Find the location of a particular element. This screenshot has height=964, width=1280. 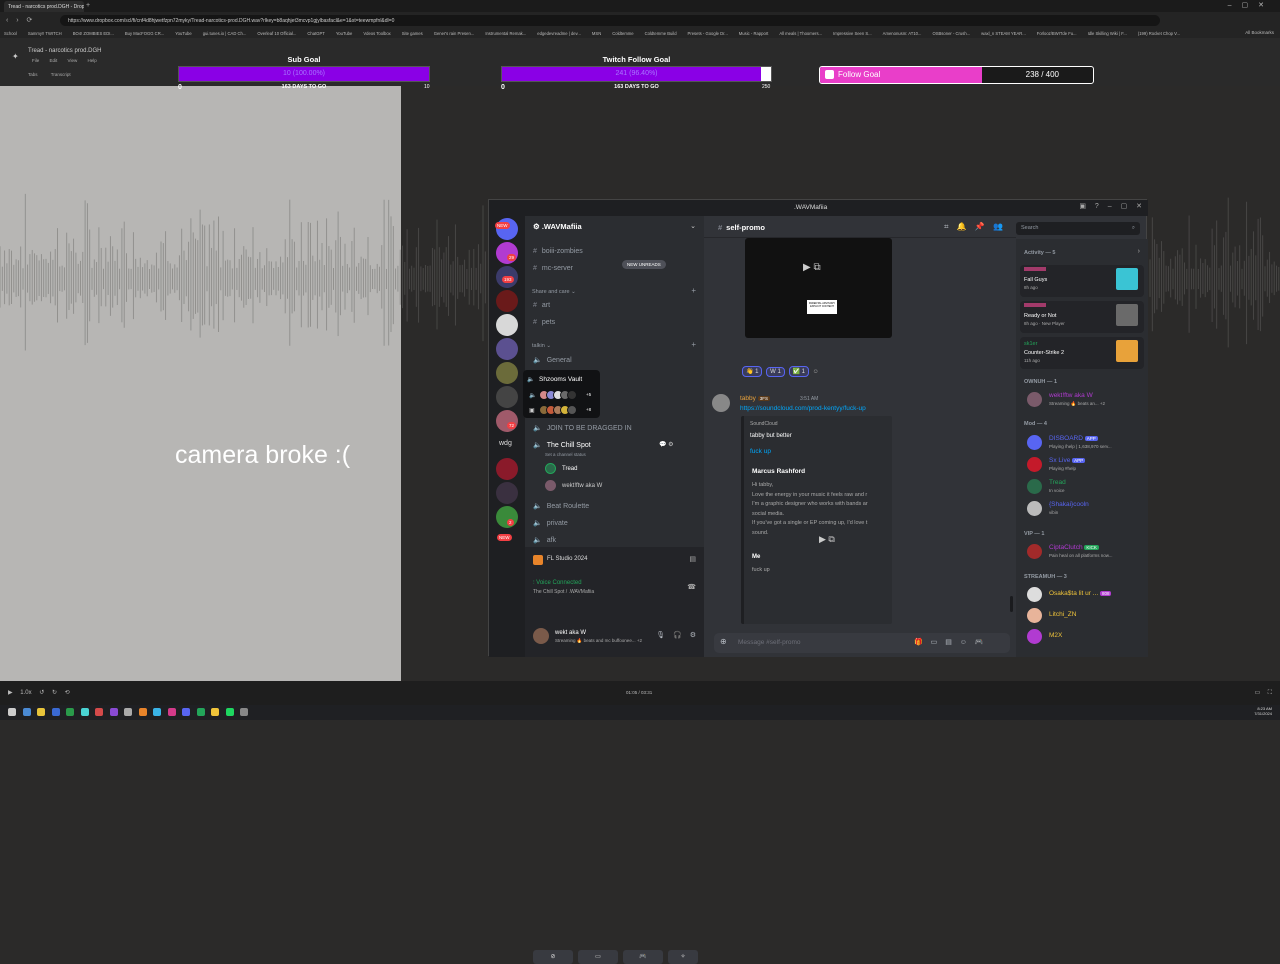

camera-button: ⊘ is located at coordinates (553, 957).